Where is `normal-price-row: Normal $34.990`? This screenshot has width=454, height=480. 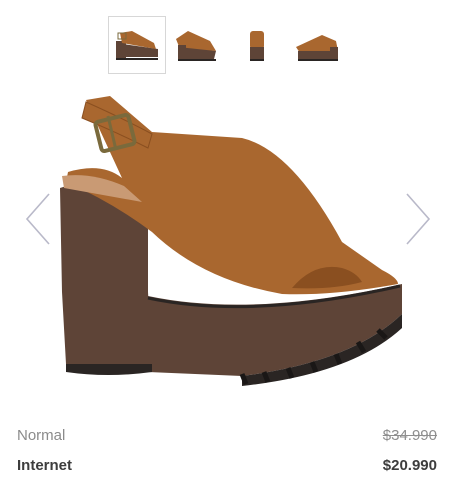
normal-price-row: Normal $34.990 is located at coordinates (227, 435).